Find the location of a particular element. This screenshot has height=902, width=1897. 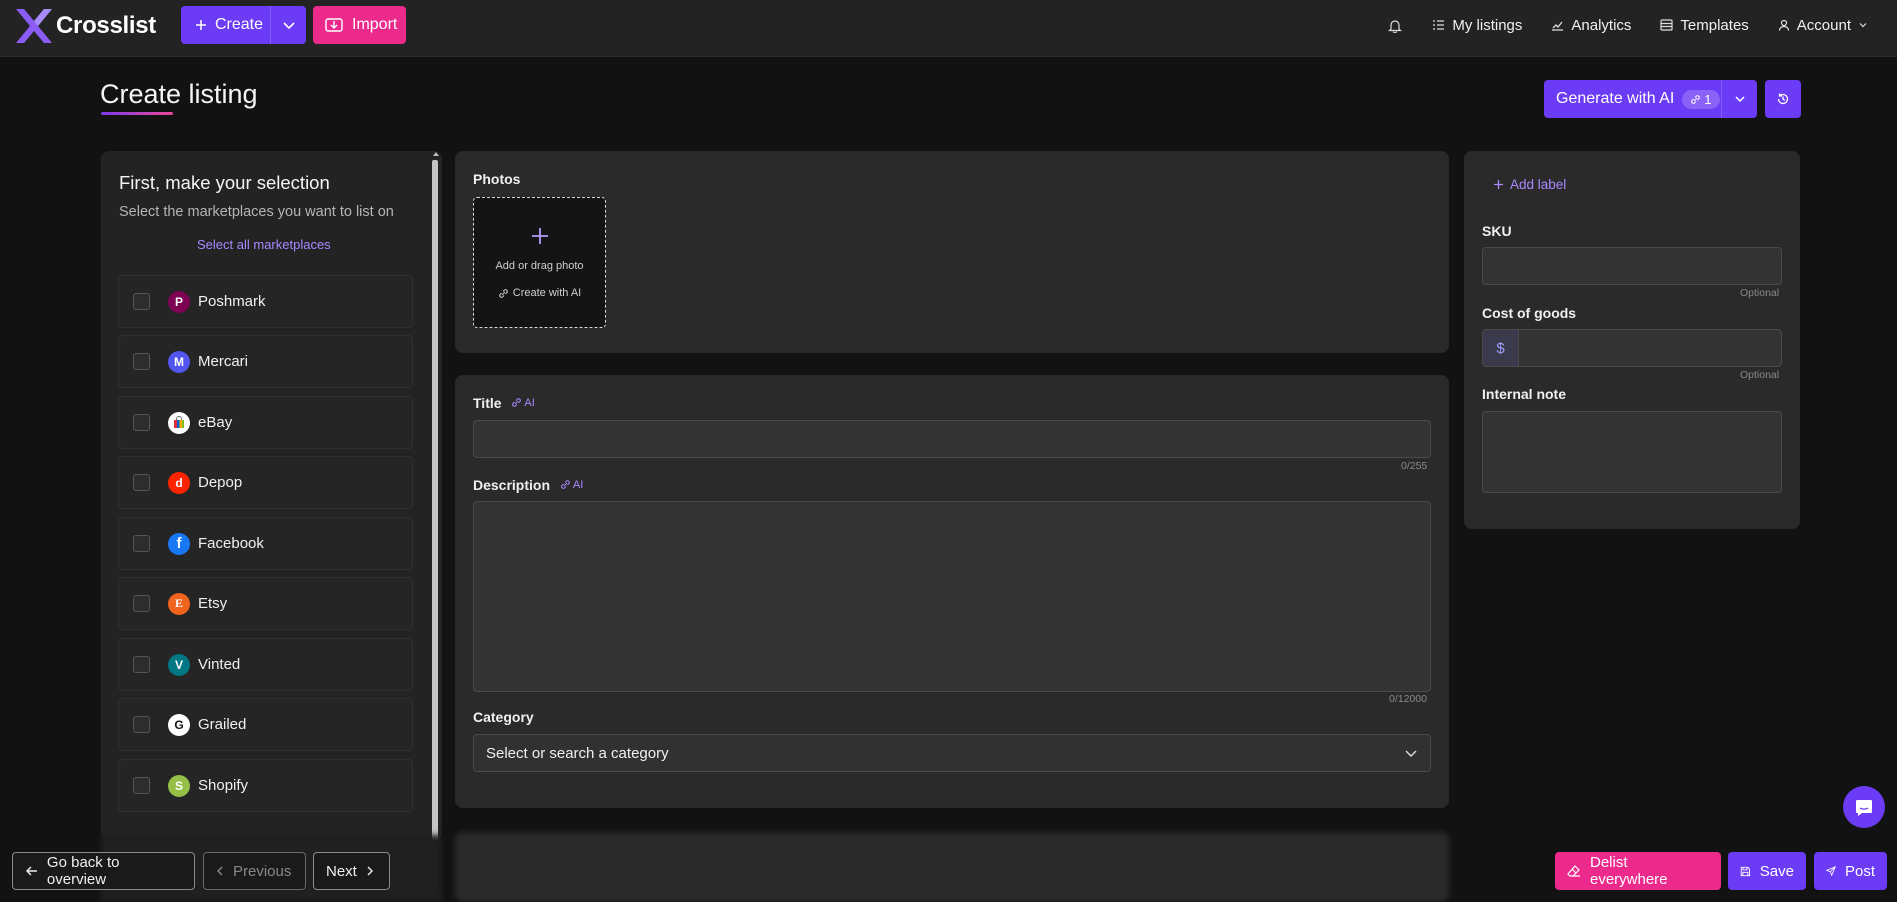

bell-icon is located at coordinates (1395, 26).